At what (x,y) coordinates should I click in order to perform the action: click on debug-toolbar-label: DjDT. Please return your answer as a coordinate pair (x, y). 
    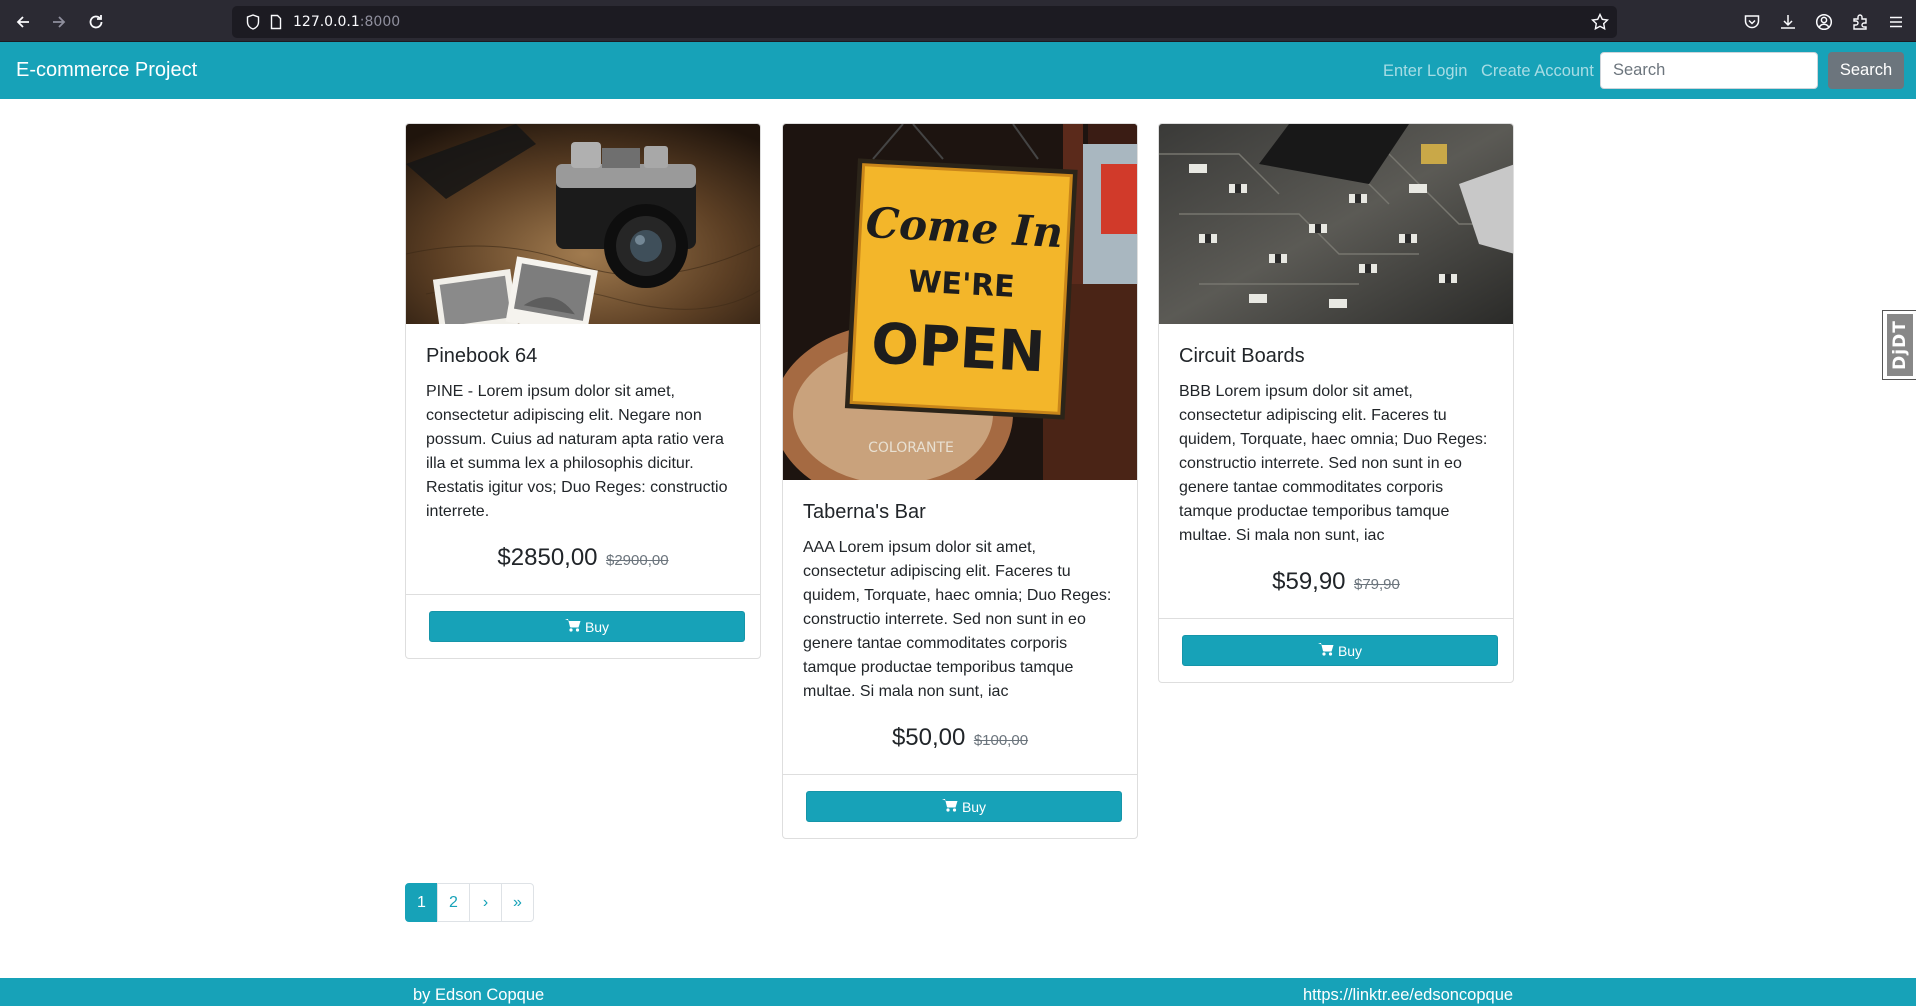
    Looking at the image, I should click on (1899, 345).